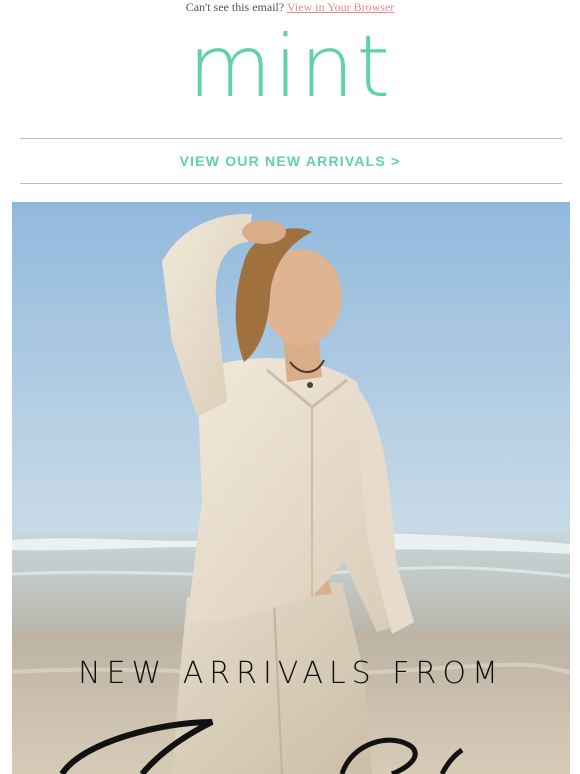 This screenshot has width=580, height=774. What do you see at coordinates (291, 138) in the screenshot?
I see `top-divider` at bounding box center [291, 138].